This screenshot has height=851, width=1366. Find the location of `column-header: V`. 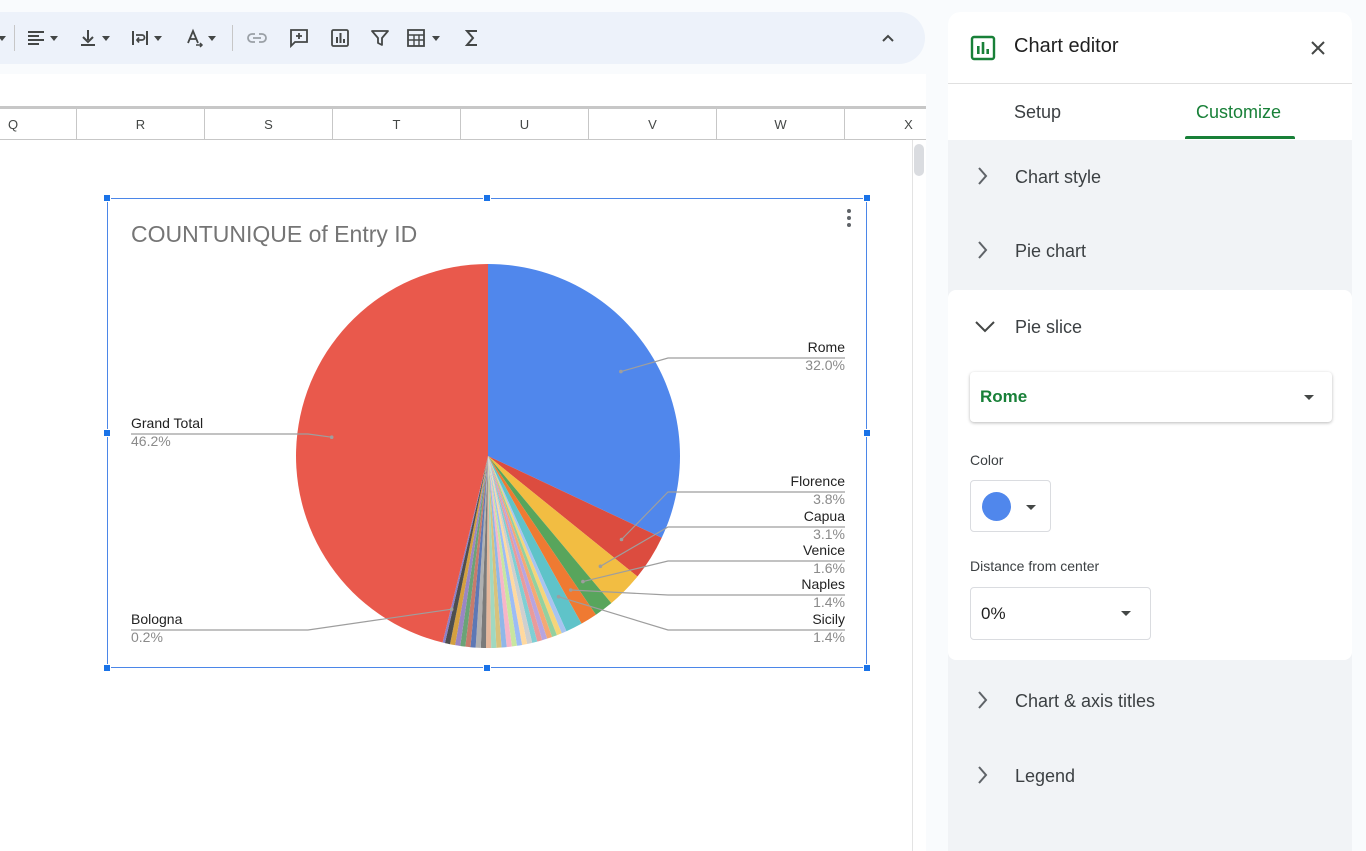

column-header: V is located at coordinates (653, 124).